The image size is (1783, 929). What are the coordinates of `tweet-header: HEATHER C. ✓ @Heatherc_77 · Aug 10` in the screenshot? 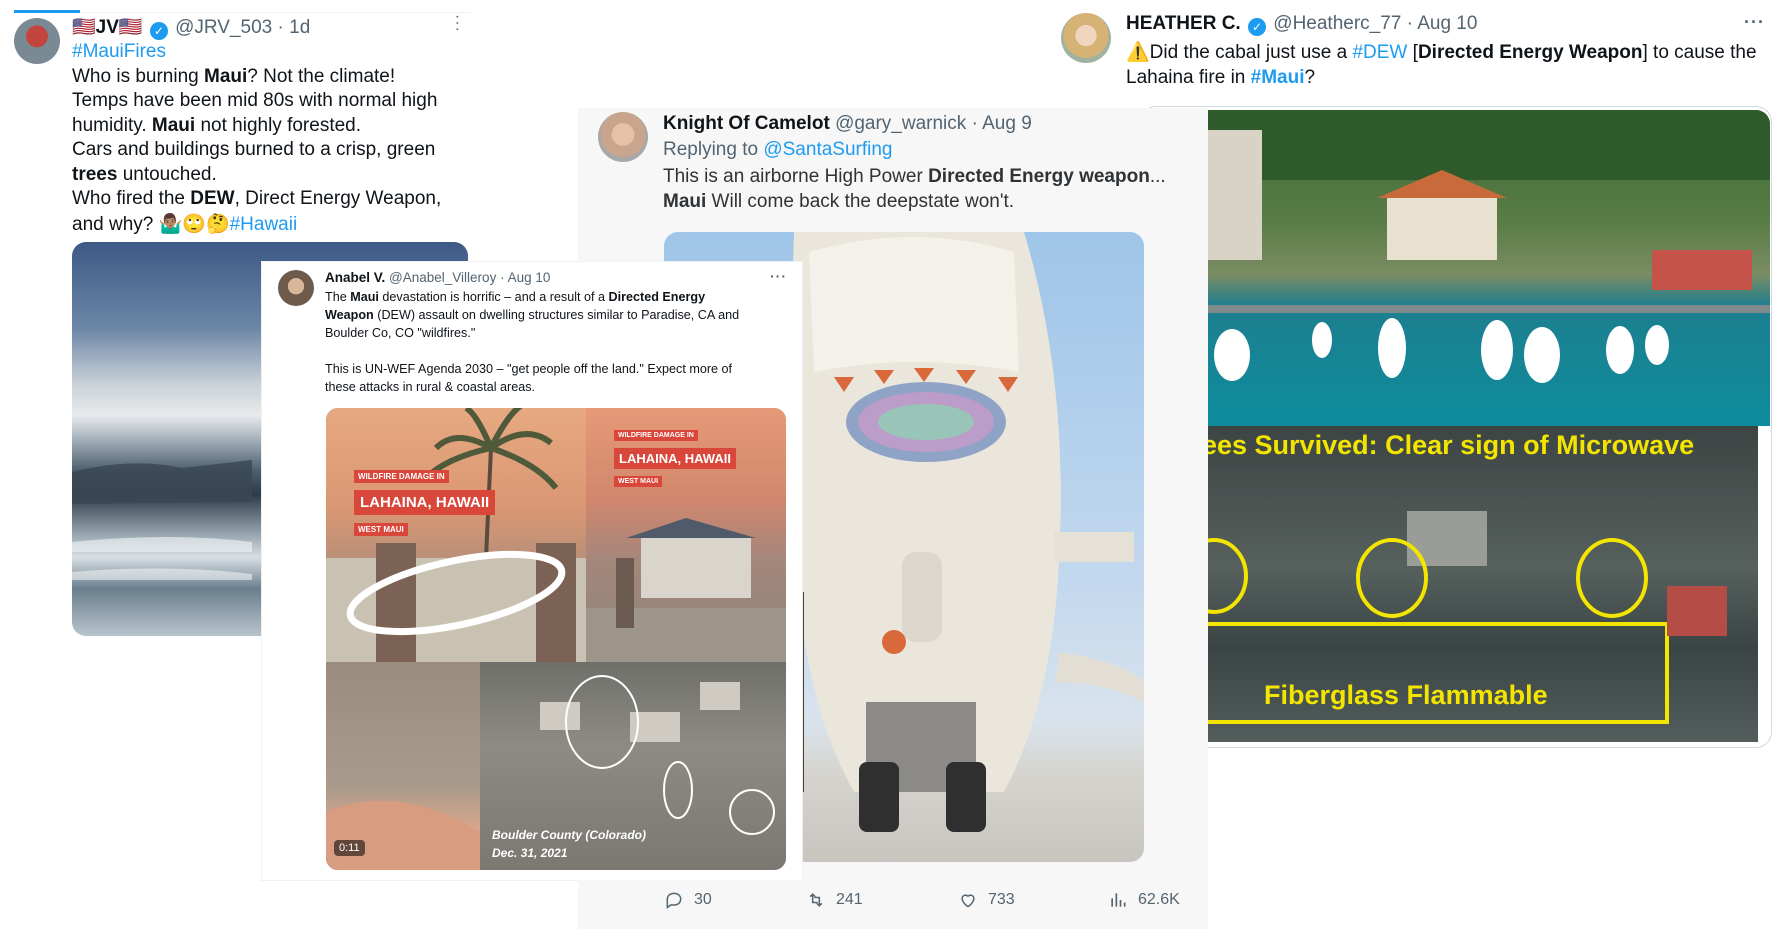 It's located at (1301, 24).